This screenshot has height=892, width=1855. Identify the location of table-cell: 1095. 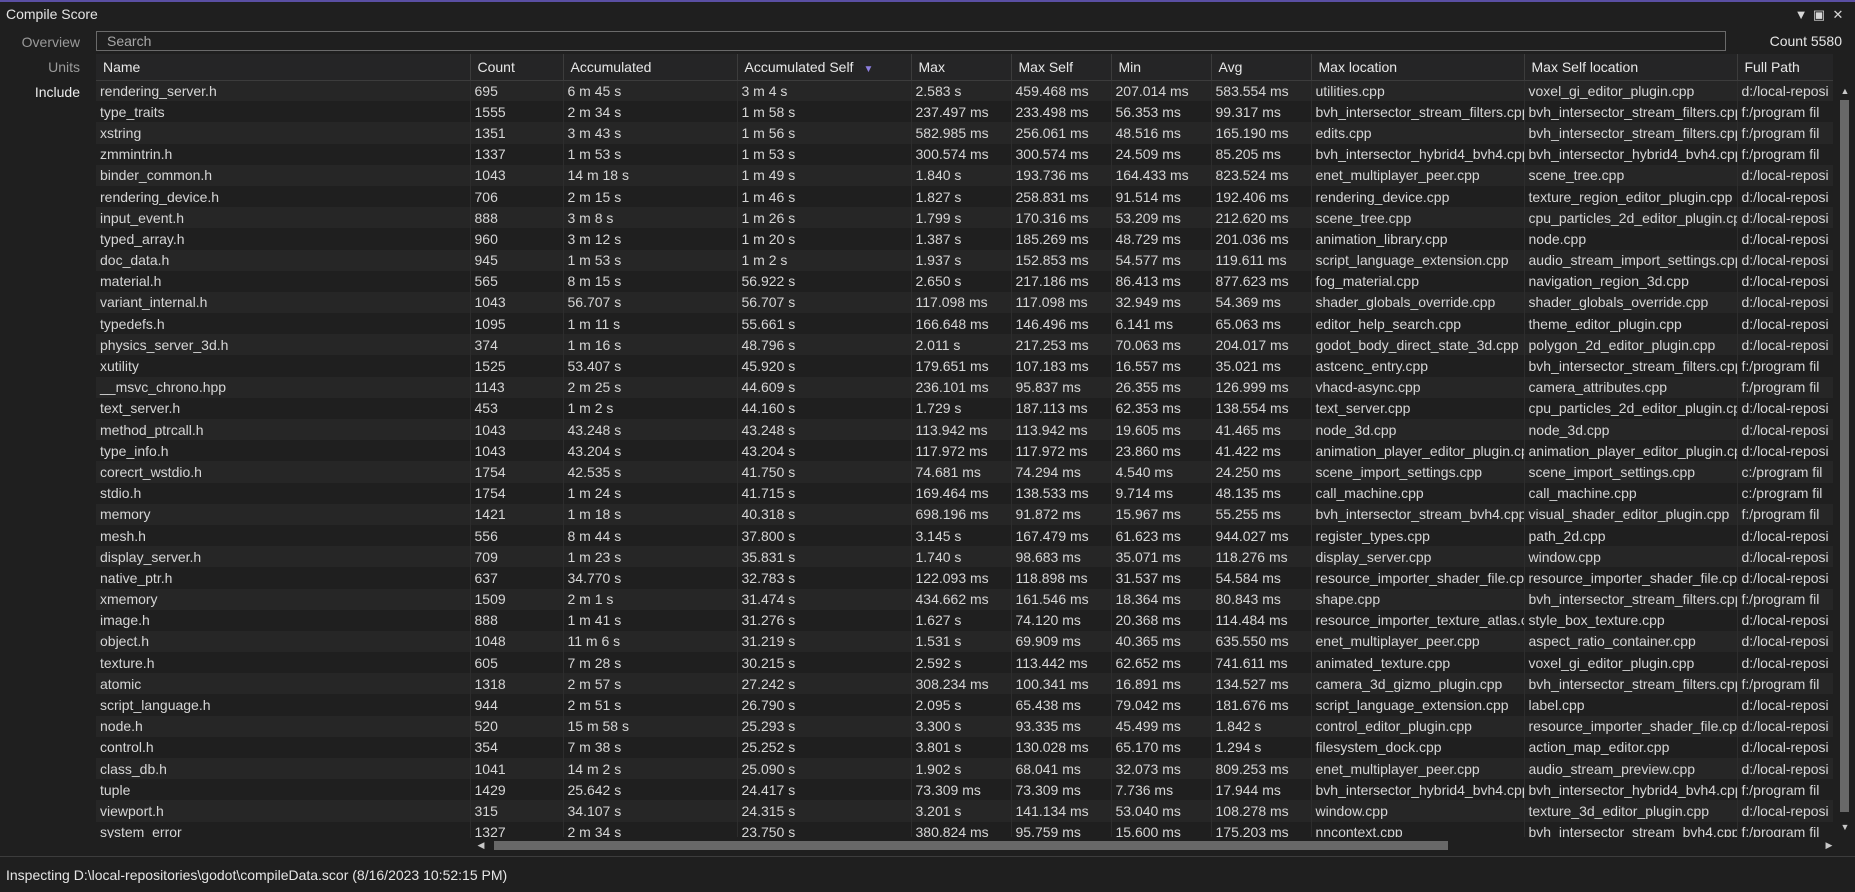
(517, 324).